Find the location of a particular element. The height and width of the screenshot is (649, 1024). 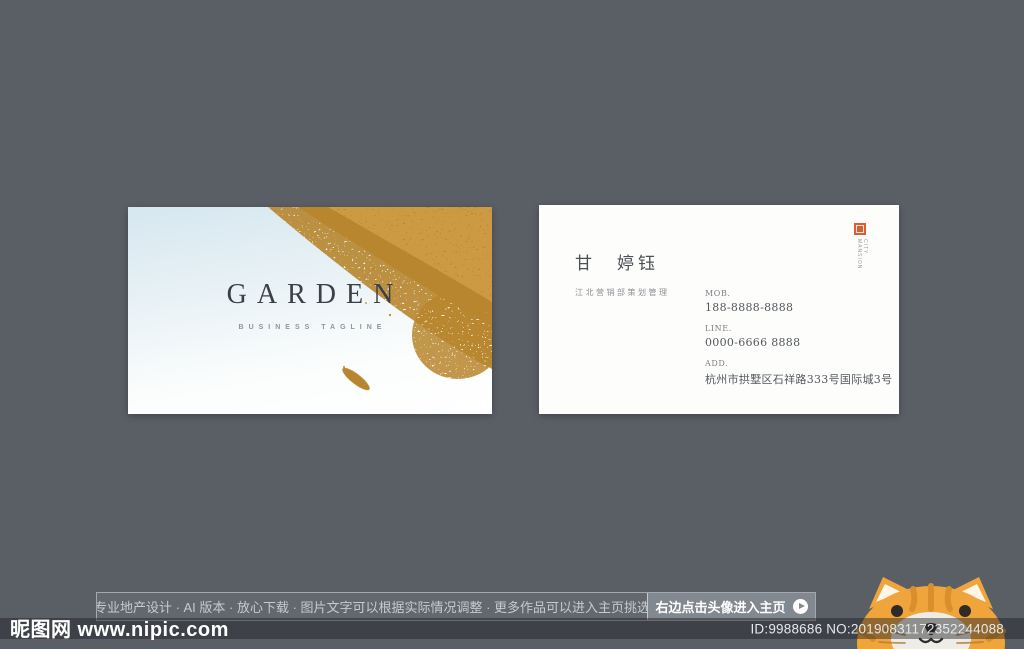

person-block: 甘 婷钰 江北营销部策划管理 is located at coordinates (622, 273).